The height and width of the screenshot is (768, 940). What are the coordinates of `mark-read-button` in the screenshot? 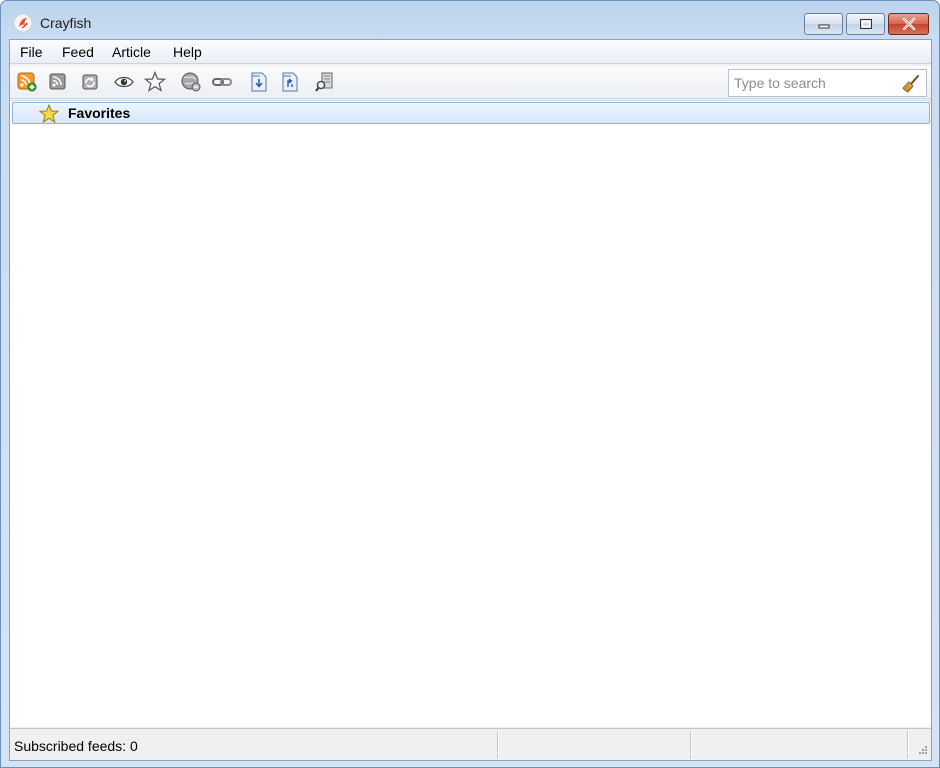 It's located at (124, 82).